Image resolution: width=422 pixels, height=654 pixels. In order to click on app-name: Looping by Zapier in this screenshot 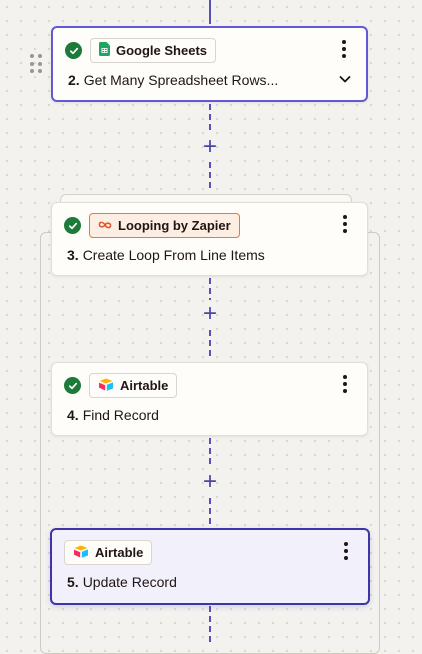, I will do `click(174, 225)`.